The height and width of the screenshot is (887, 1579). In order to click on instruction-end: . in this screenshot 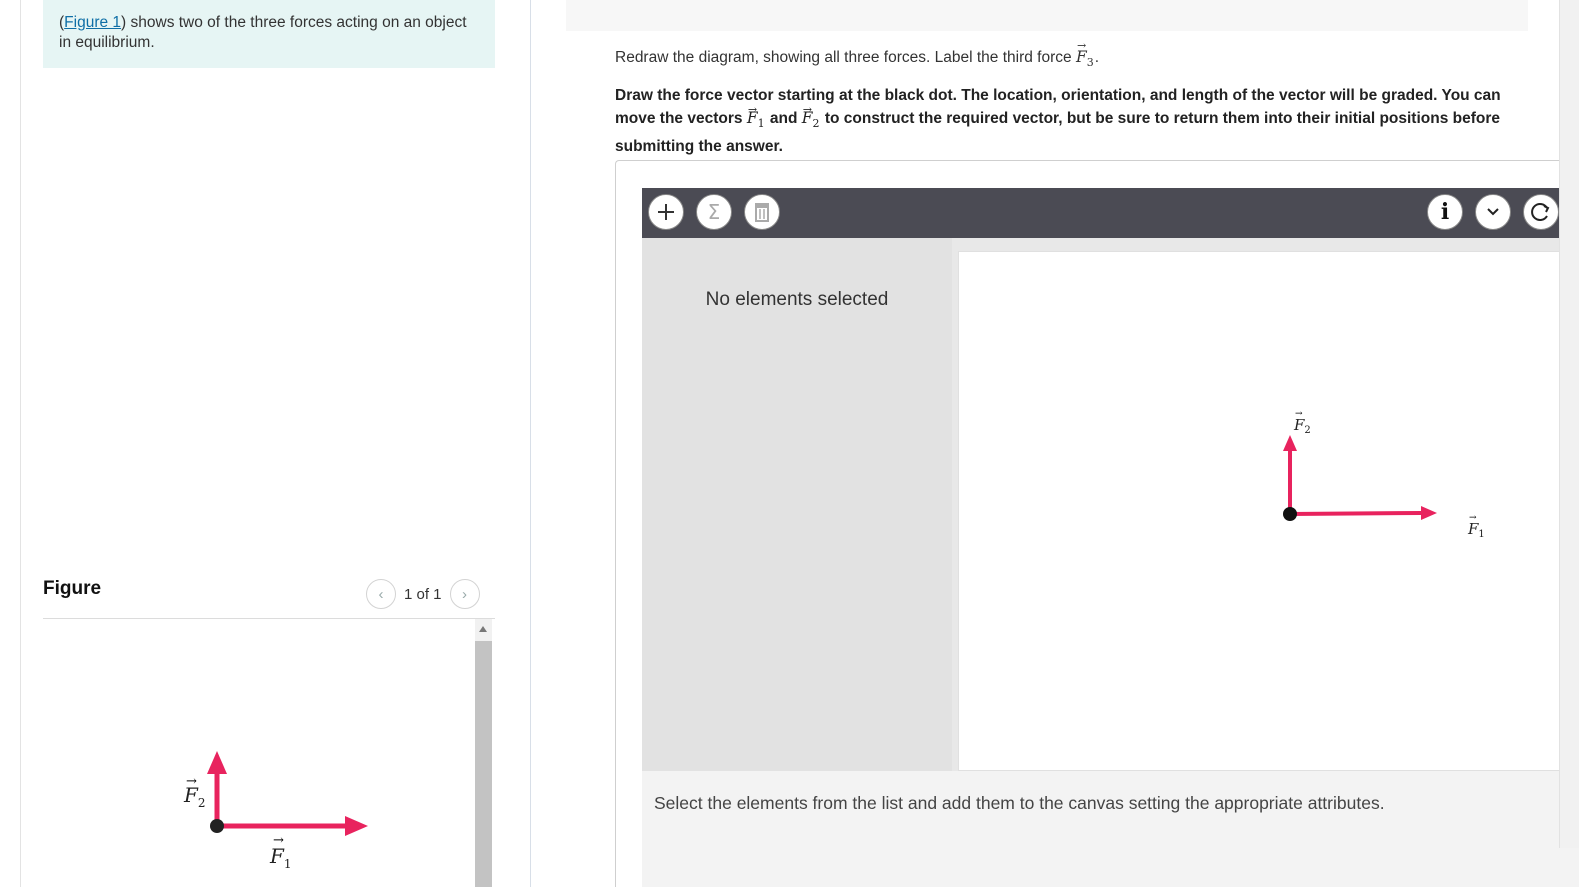, I will do `click(1097, 57)`.